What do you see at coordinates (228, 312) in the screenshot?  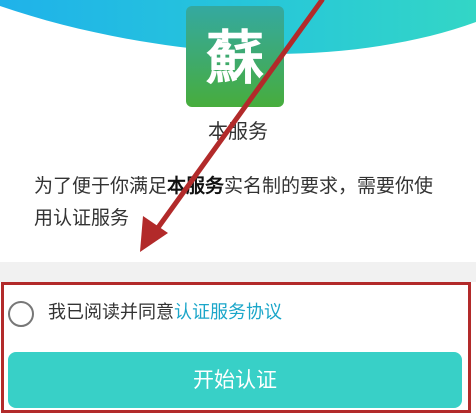 I see `agreement-link: 认证服务协议` at bounding box center [228, 312].